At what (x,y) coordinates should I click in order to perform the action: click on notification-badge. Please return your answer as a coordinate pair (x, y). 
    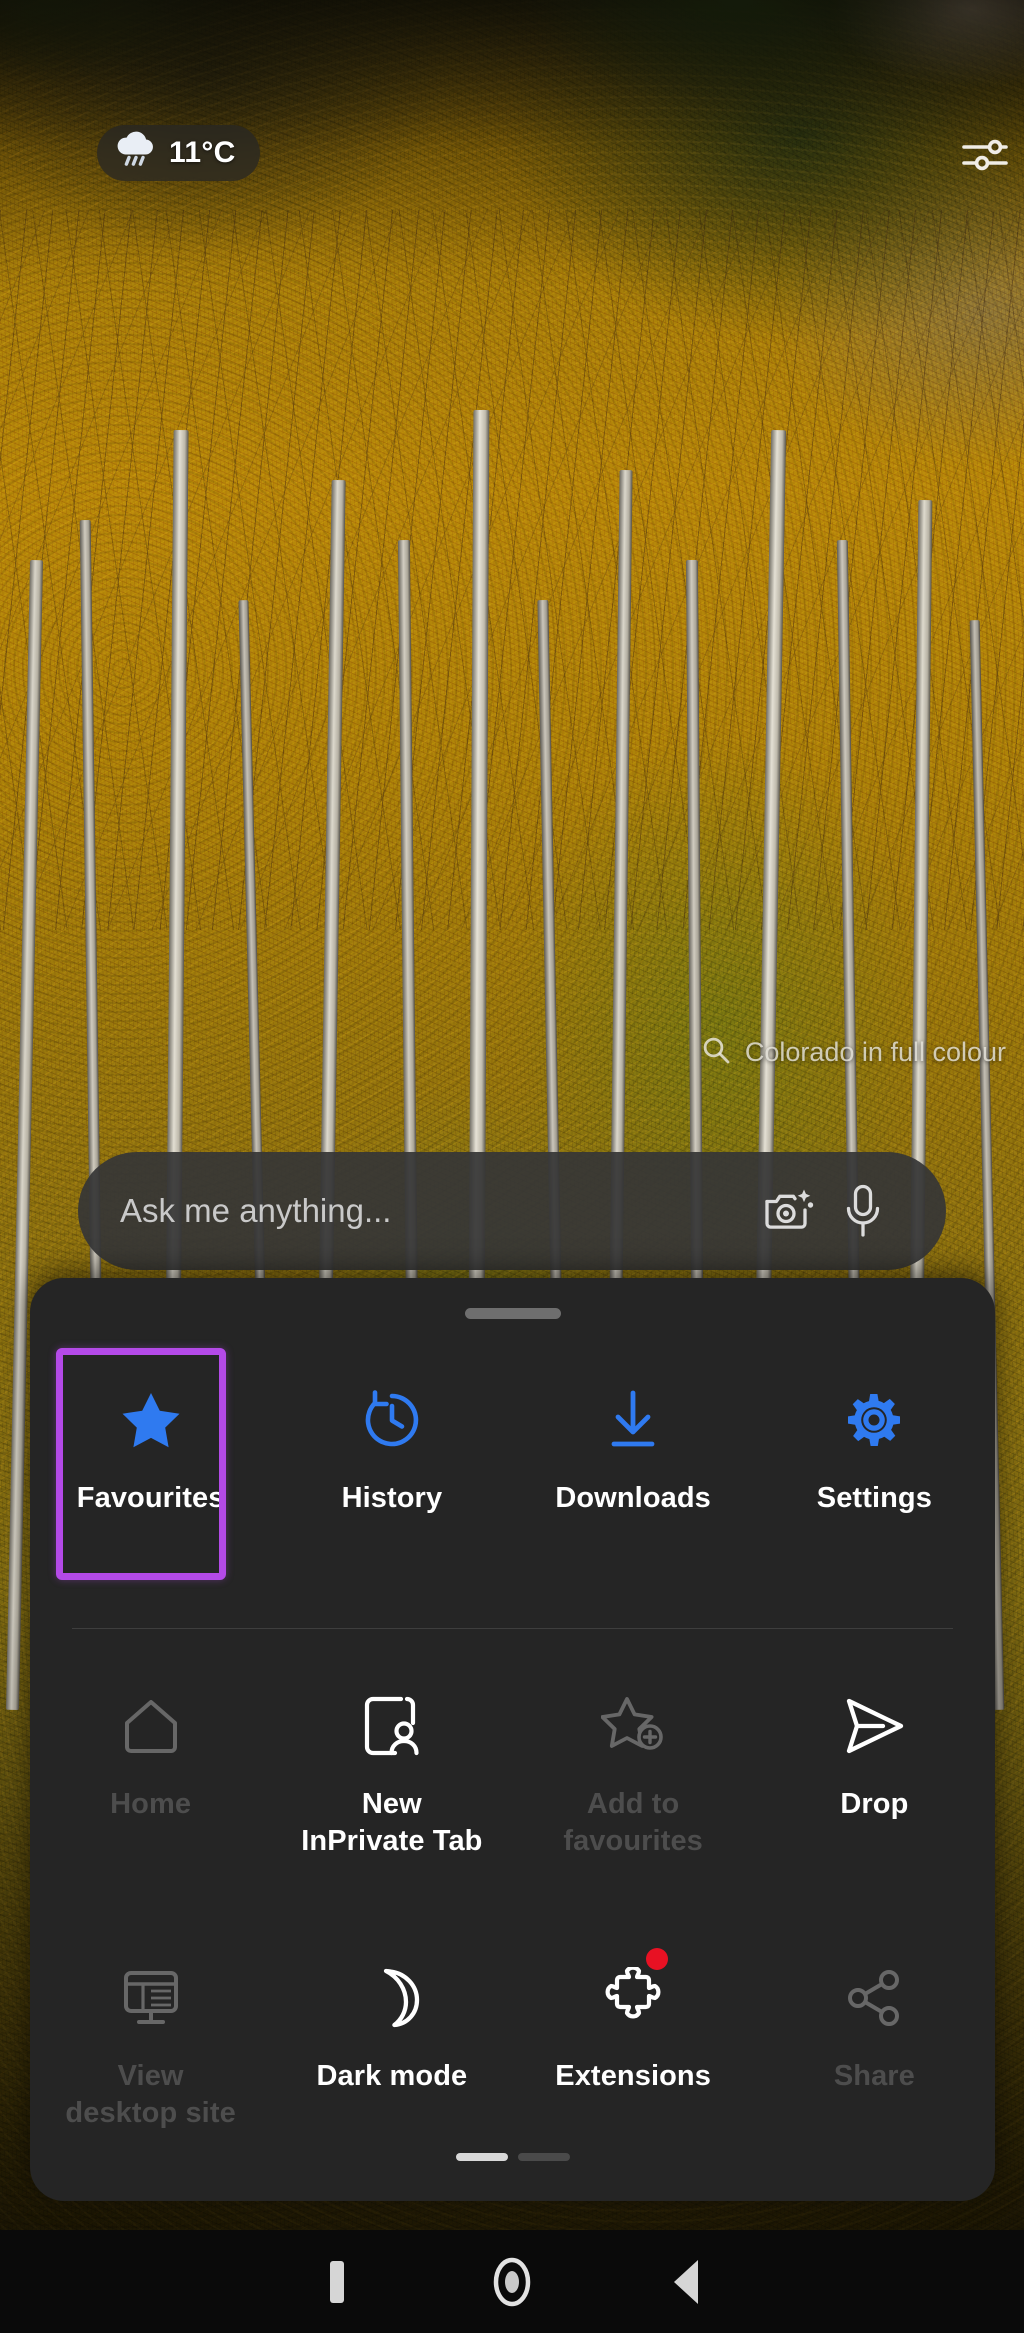
    Looking at the image, I should click on (657, 1959).